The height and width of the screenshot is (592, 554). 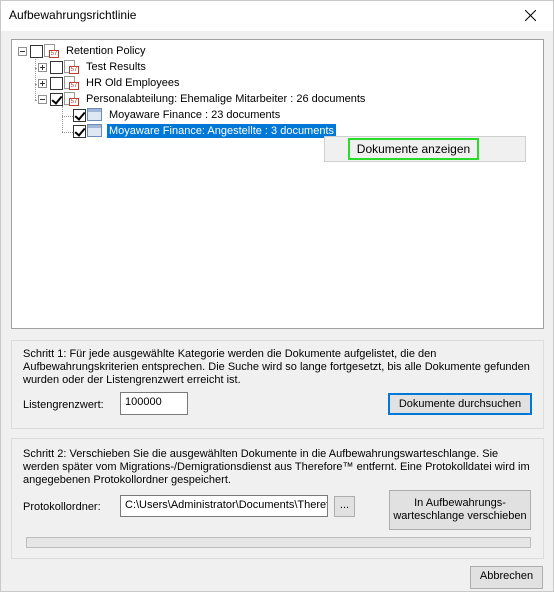 What do you see at coordinates (460, 503) in the screenshot?
I see `move-button-line1: In Aufbewahrungs-` at bounding box center [460, 503].